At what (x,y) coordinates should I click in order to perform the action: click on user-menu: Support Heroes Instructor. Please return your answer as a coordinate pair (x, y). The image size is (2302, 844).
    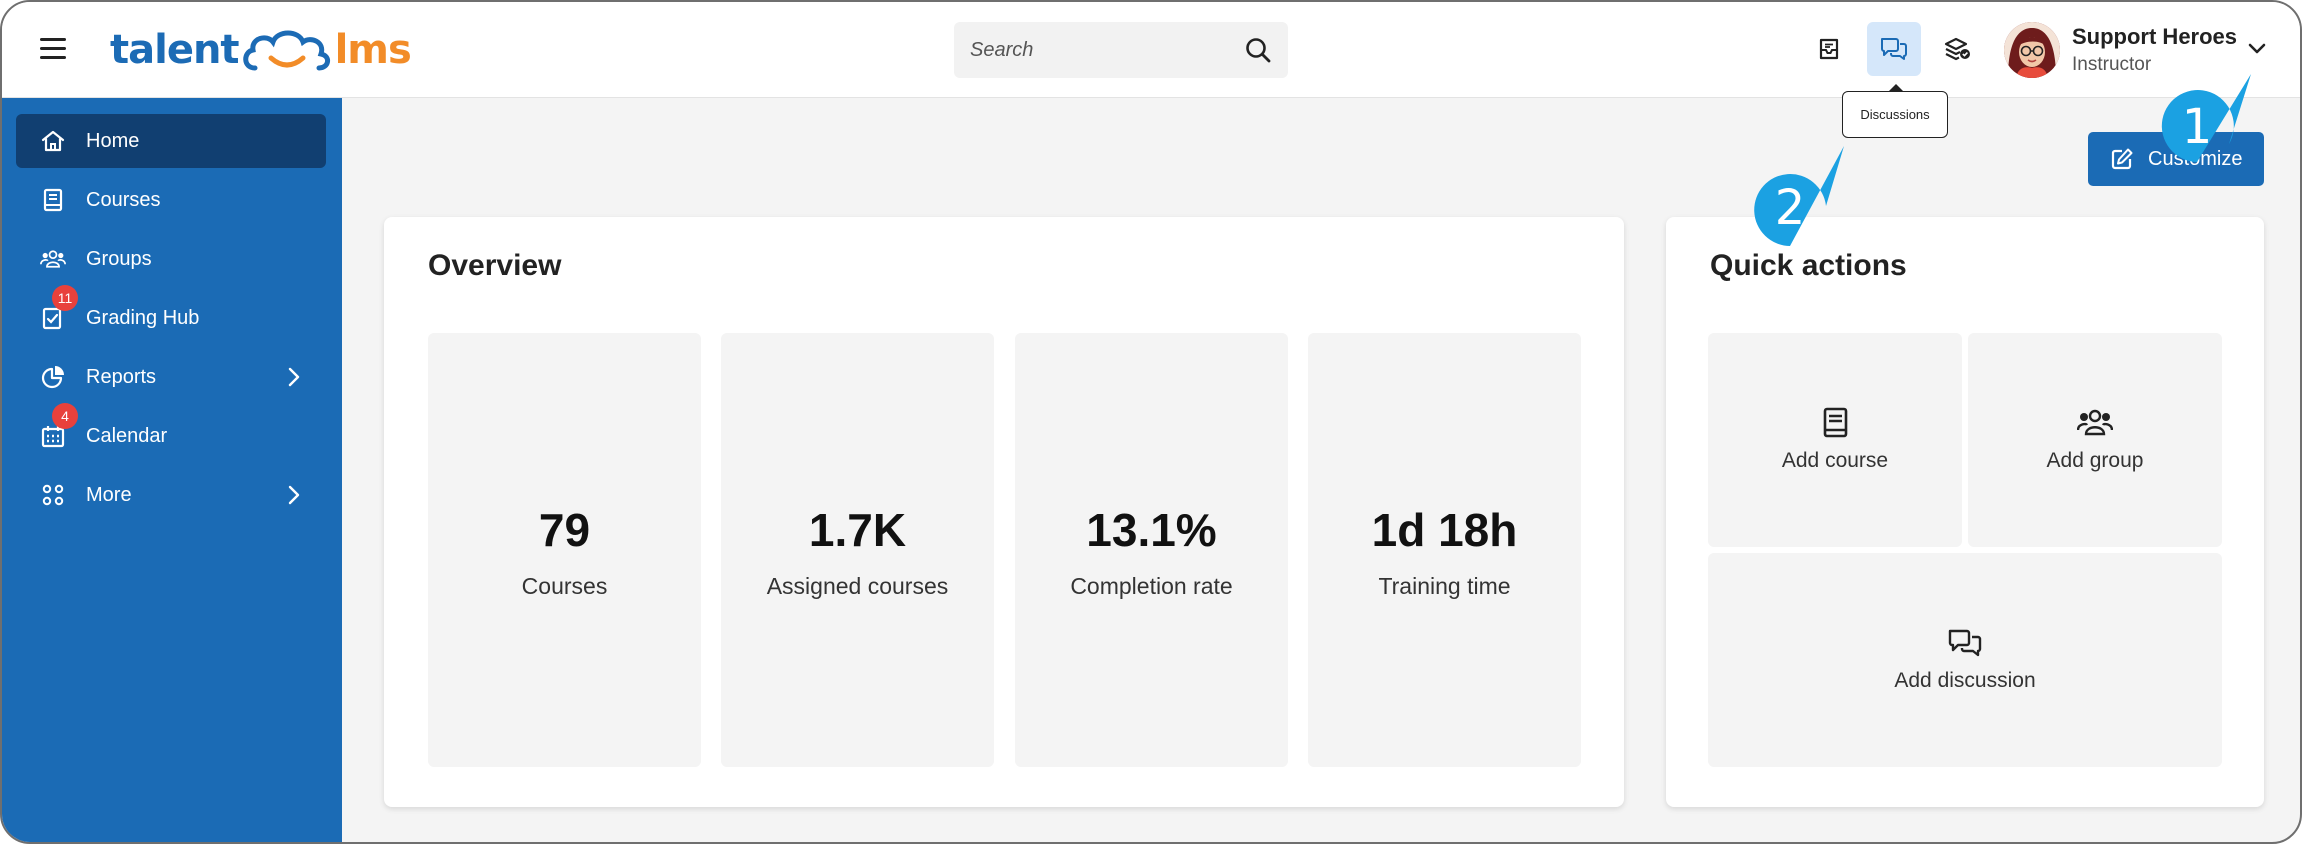
    Looking at the image, I should click on (2120, 50).